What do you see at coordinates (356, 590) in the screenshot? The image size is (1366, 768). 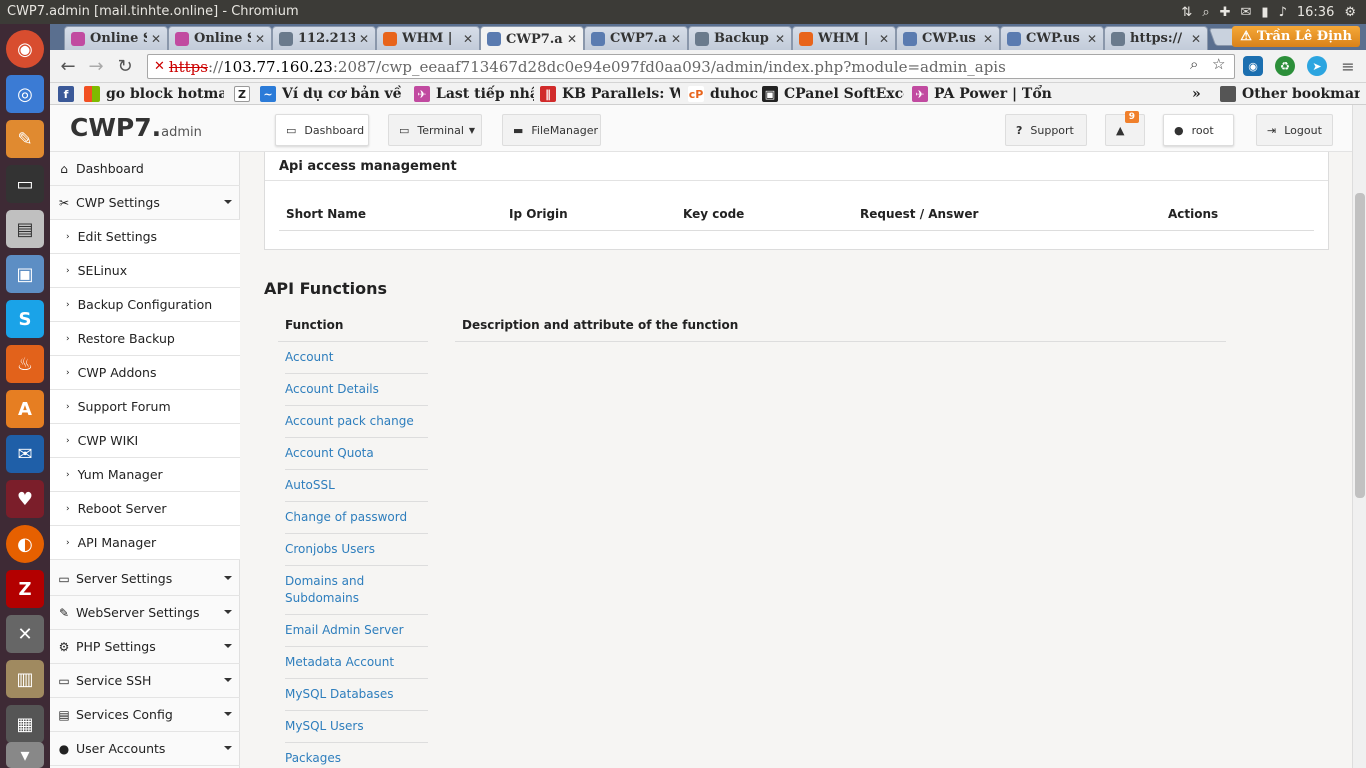 I see `api-function-link: Domains and Subdomains` at bounding box center [356, 590].